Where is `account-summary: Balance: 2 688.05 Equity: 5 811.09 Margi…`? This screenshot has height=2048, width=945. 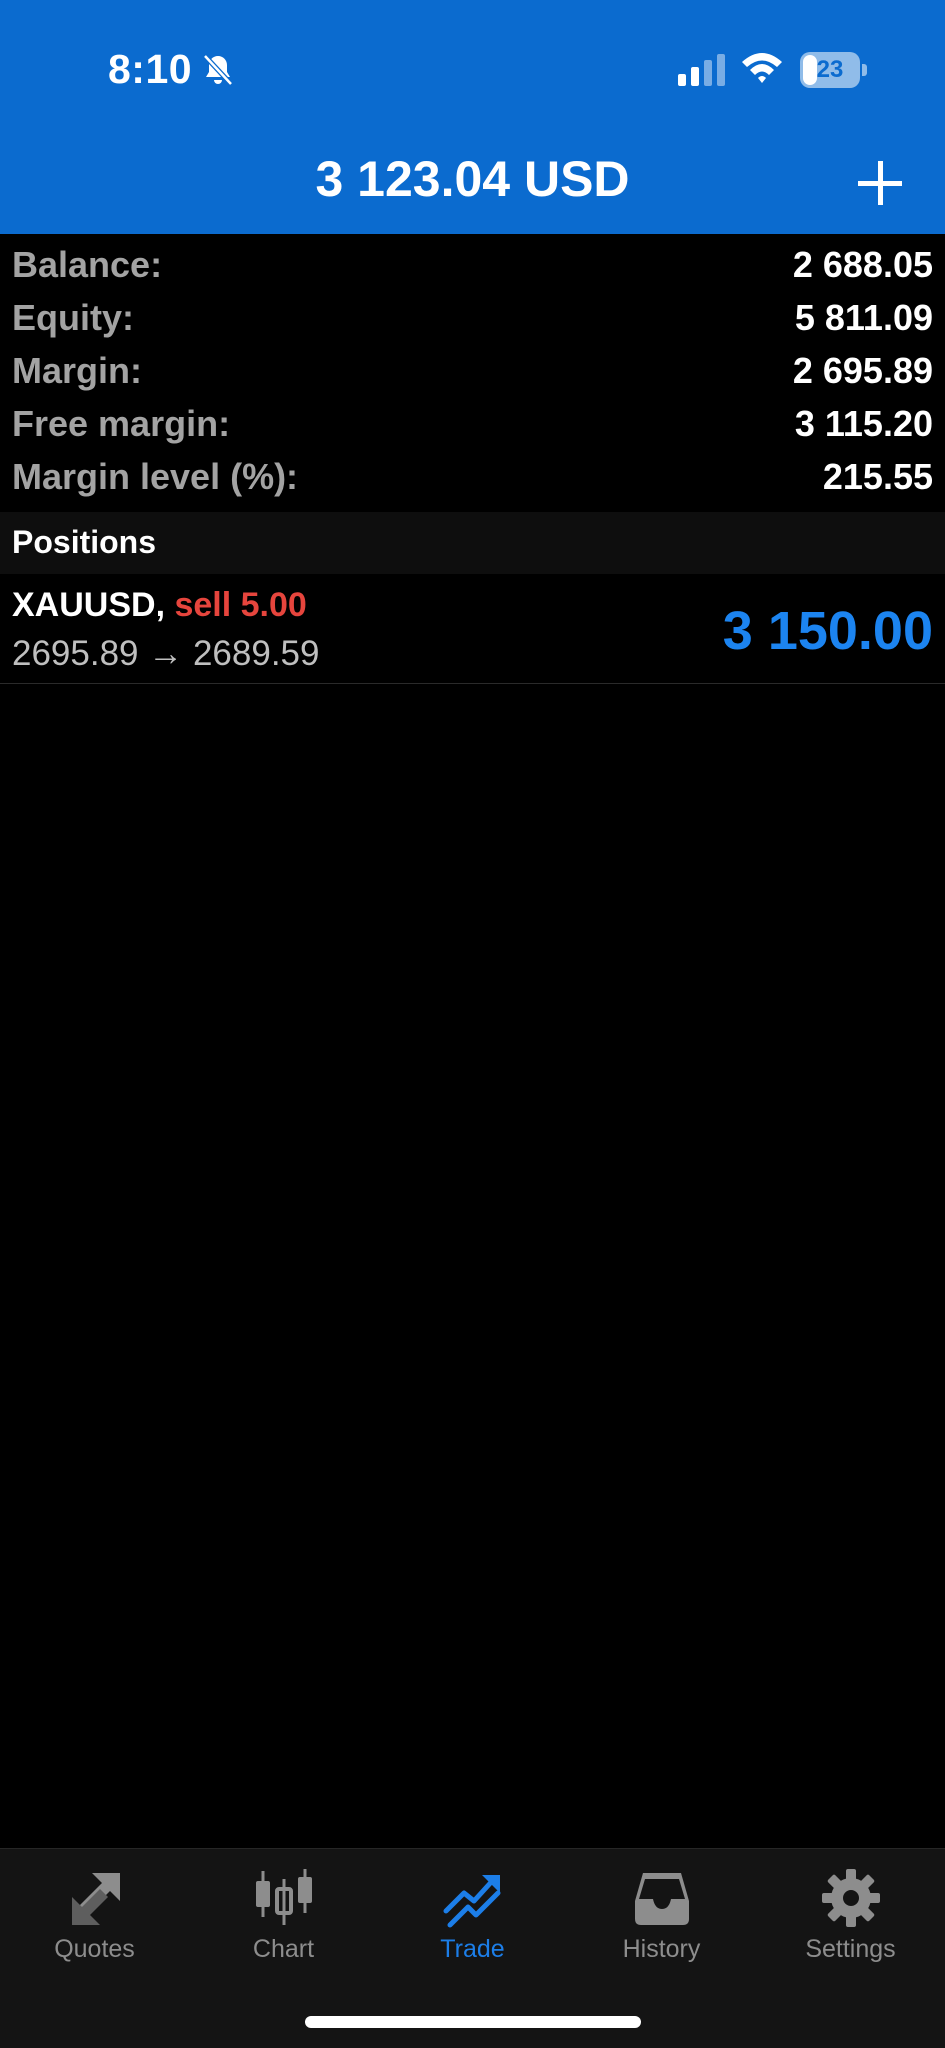 account-summary: Balance: 2 688.05 Equity: 5 811.09 Margi… is located at coordinates (472, 372).